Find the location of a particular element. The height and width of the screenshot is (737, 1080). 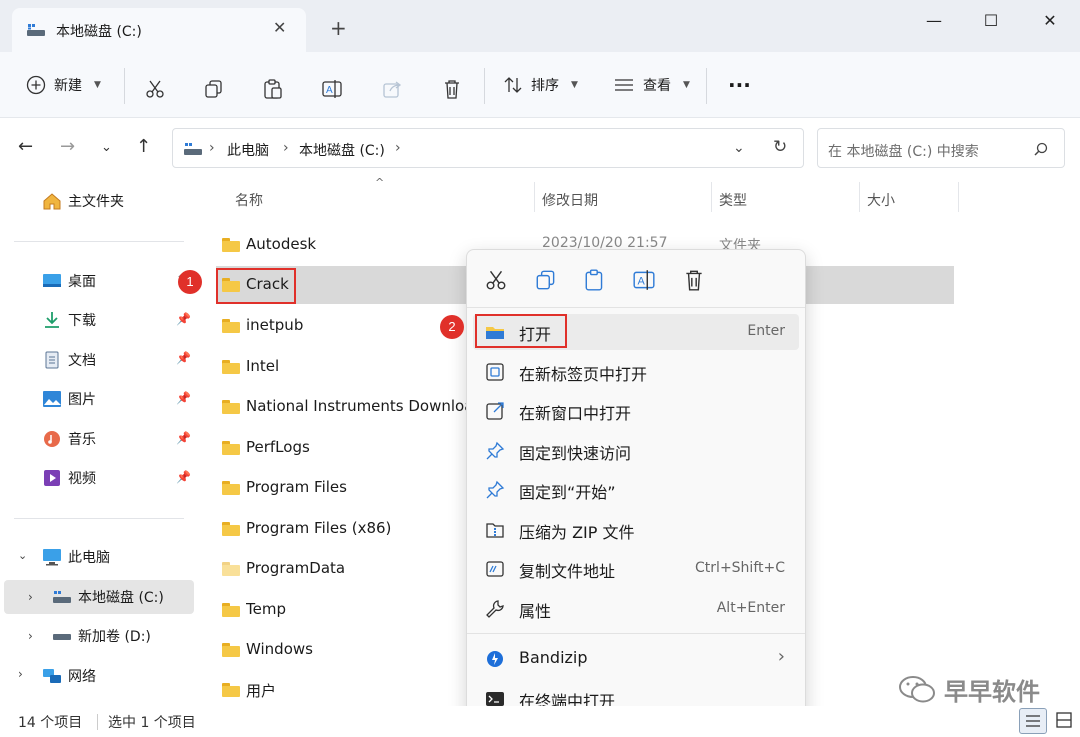

expand-chevron-icon: ⌄ is located at coordinates (22, 555).